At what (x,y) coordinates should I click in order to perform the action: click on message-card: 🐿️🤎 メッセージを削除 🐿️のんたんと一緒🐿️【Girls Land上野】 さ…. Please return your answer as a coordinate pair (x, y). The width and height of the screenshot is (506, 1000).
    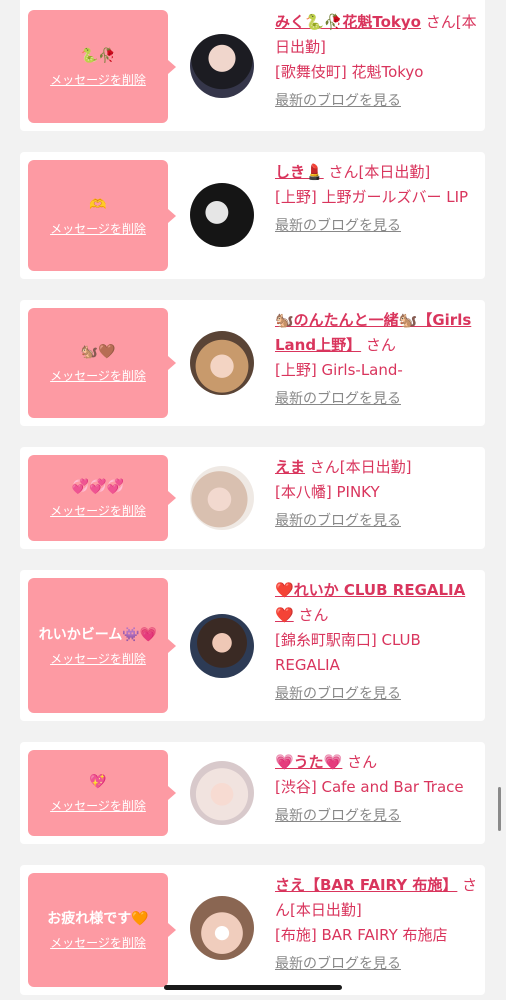
    Looking at the image, I should click on (252, 363).